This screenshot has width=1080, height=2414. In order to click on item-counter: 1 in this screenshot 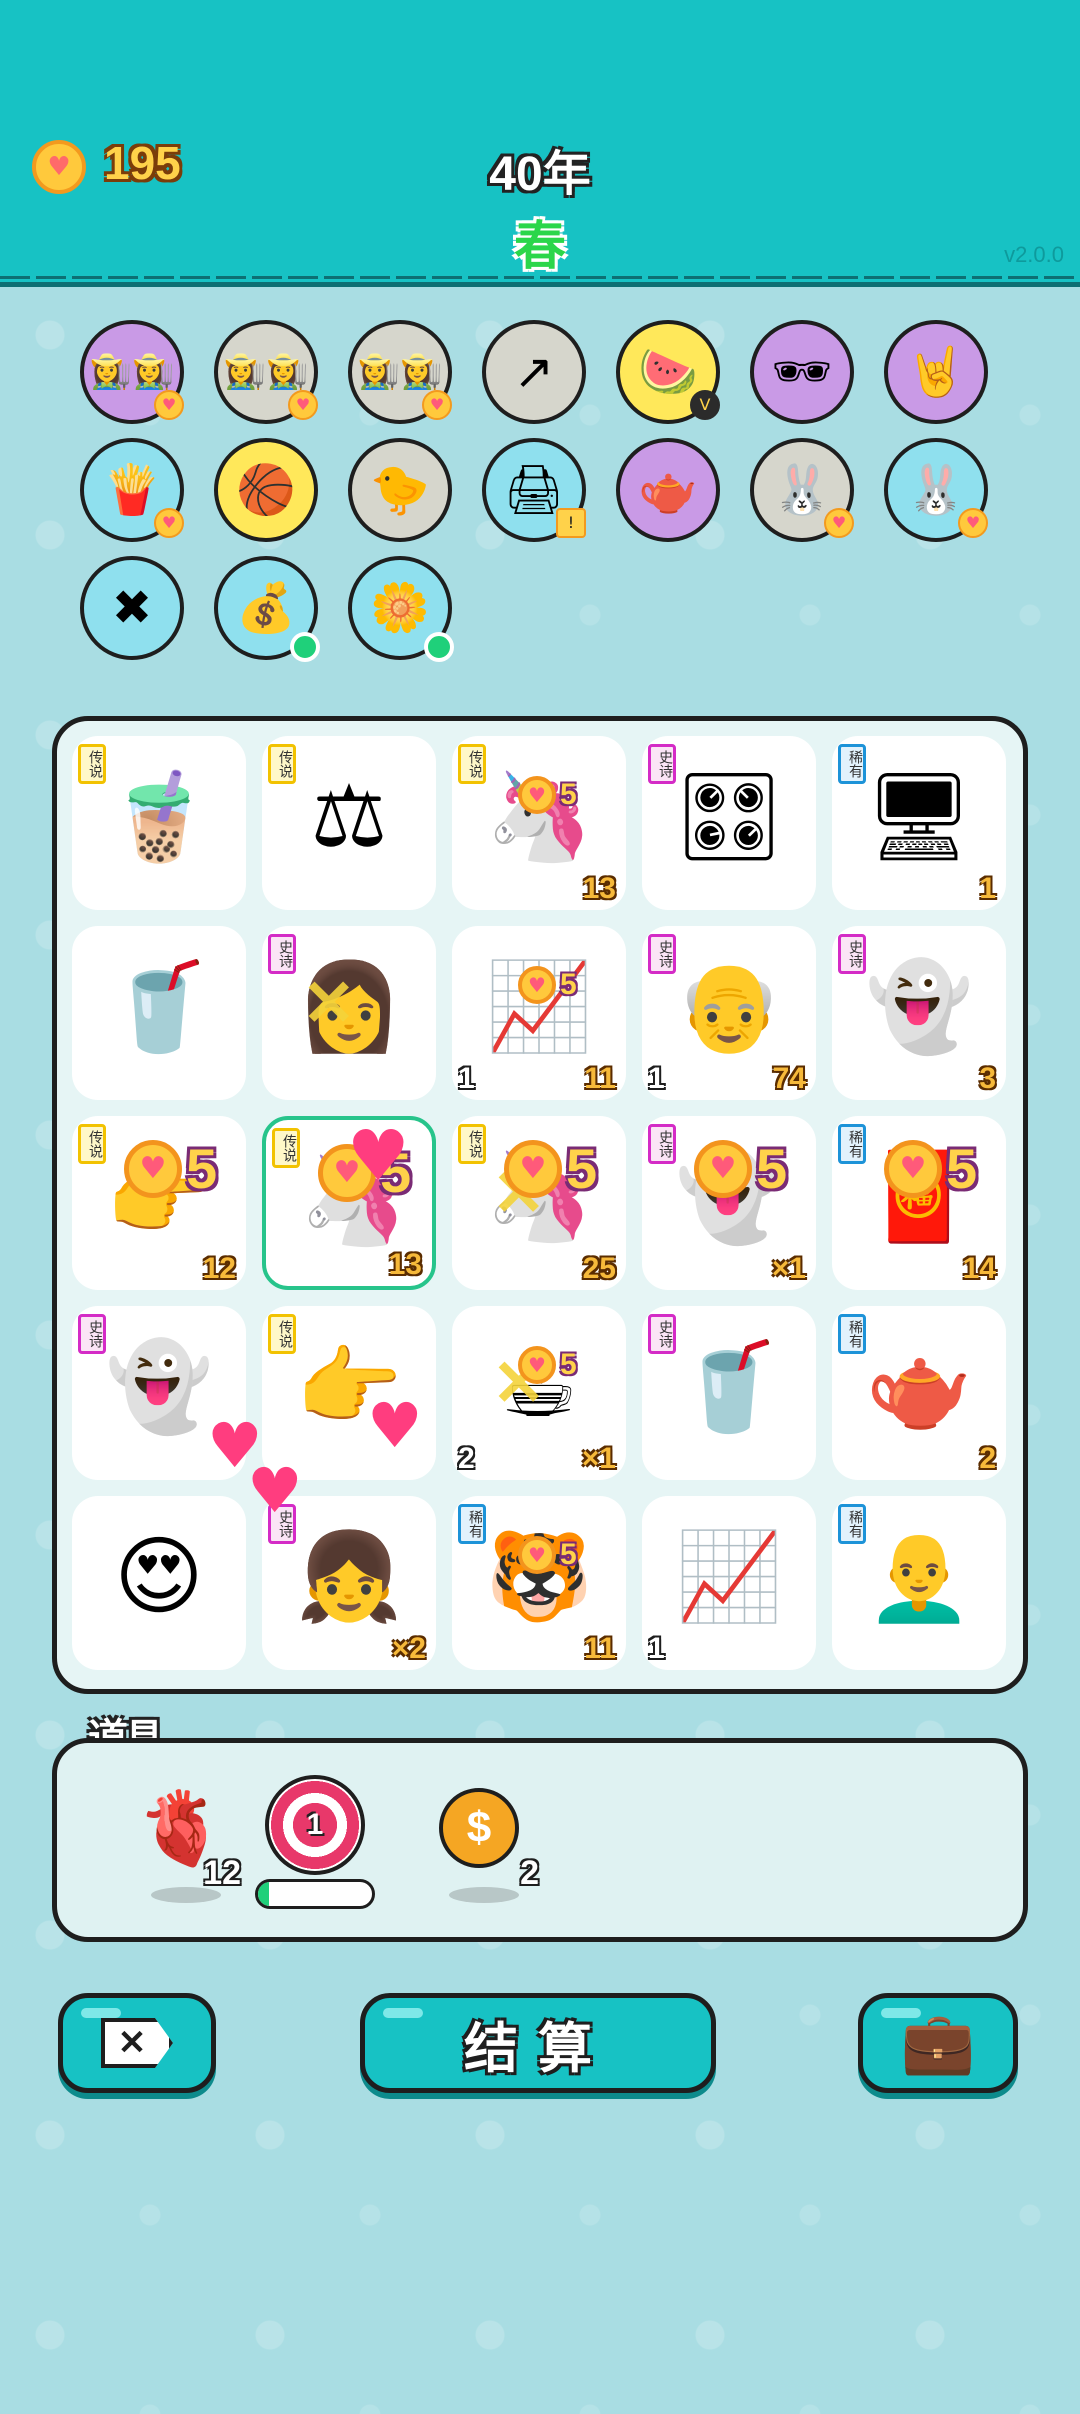, I will do `click(656, 1648)`.